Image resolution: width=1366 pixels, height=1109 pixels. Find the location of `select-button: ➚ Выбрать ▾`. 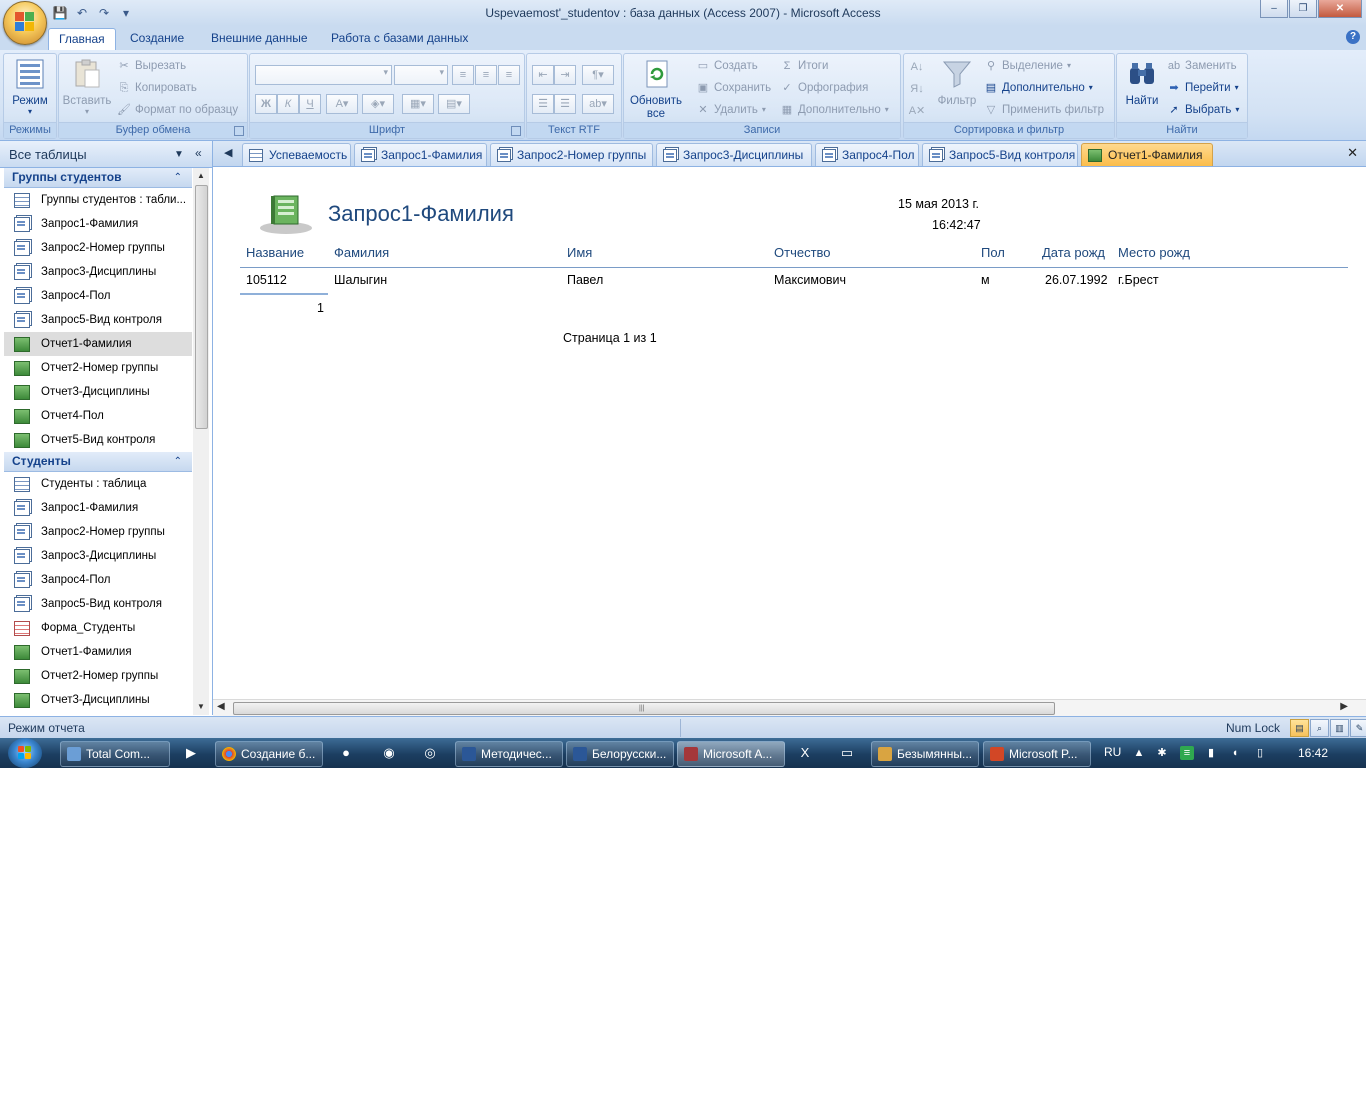

select-button: ➚ Выбрать ▾ is located at coordinates (1203, 110).